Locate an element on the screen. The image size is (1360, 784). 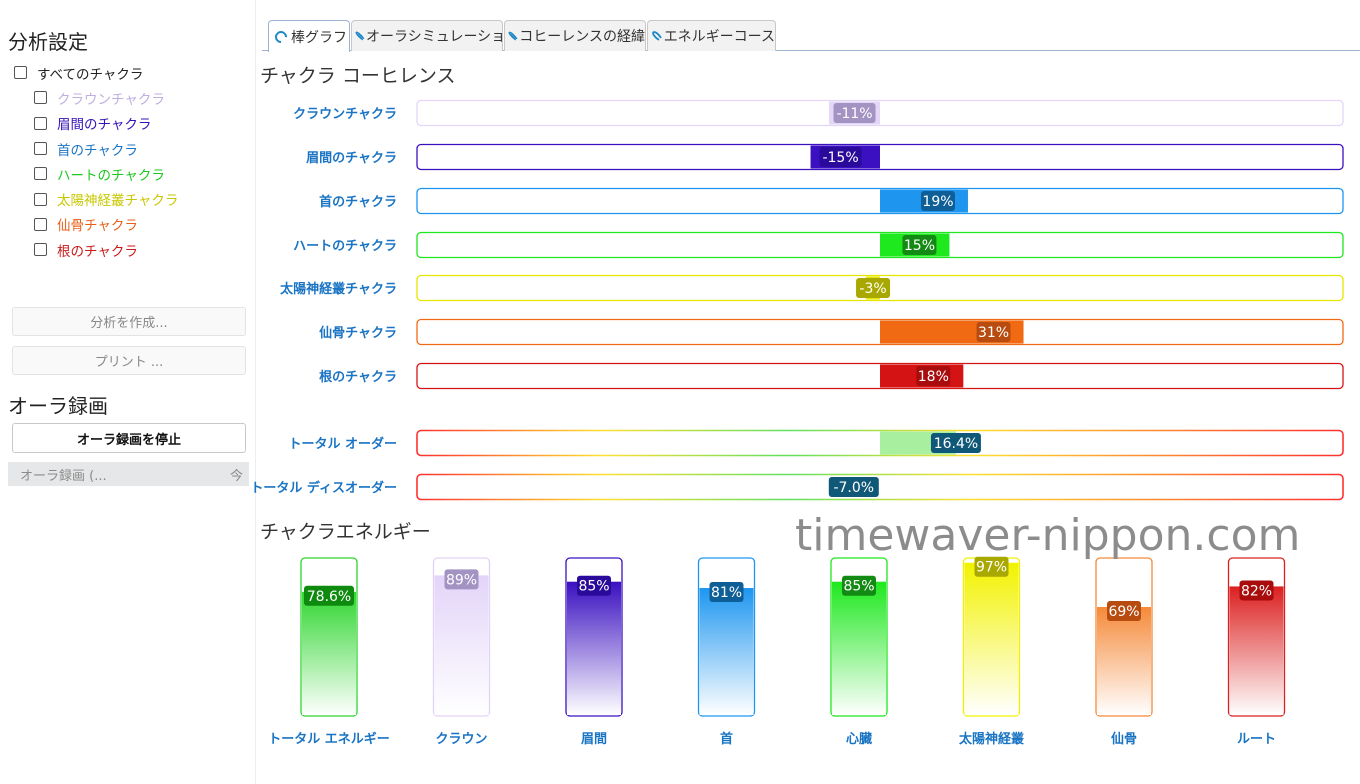
energy-label: 太陽神経叢 is located at coordinates (991, 739).